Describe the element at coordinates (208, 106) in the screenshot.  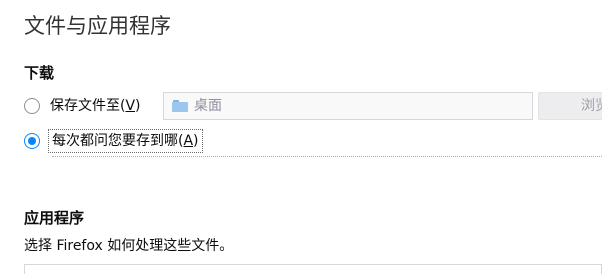
I see `download-folder-name: 桌面` at that location.